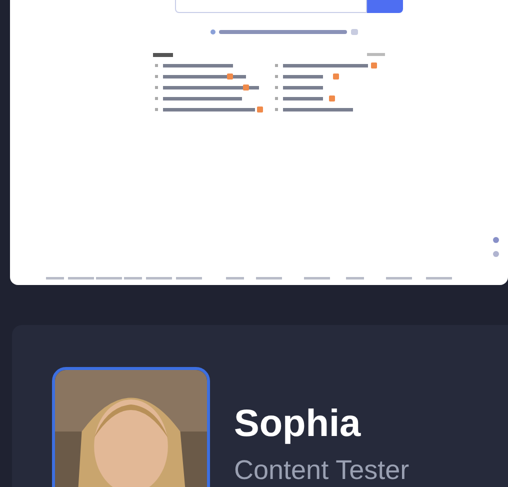 The image size is (508, 487). What do you see at coordinates (385, 6) in the screenshot?
I see `search-button` at bounding box center [385, 6].